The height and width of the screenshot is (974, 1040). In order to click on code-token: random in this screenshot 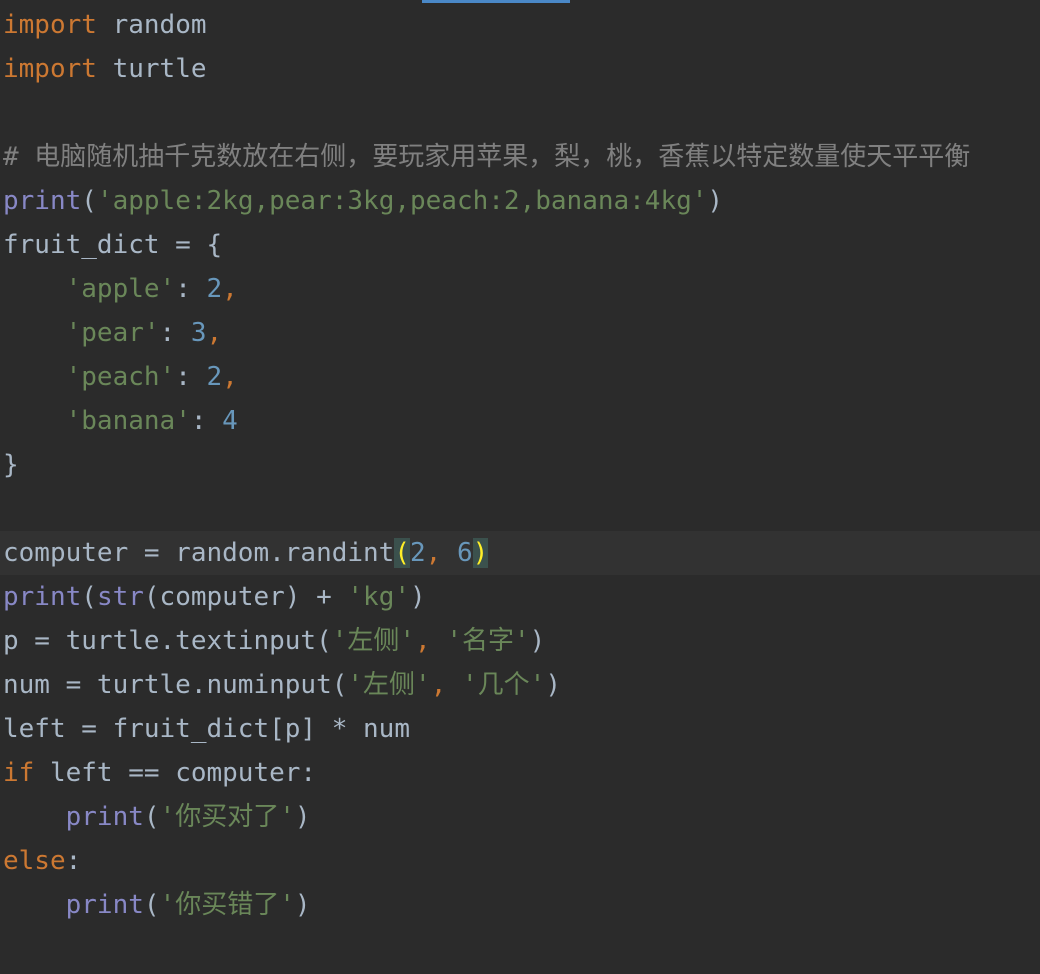, I will do `click(151, 25)`.